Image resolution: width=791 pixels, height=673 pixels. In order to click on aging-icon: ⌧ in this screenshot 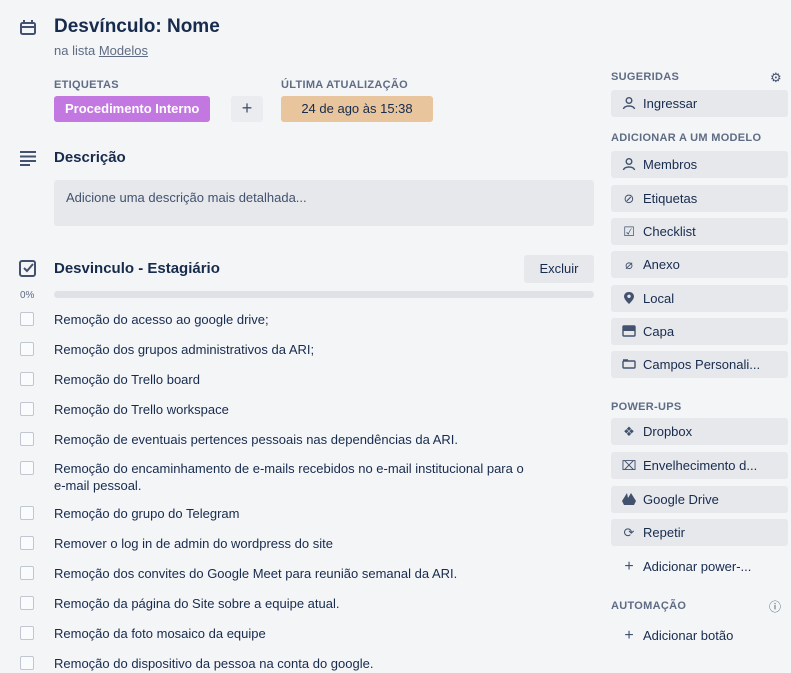, I will do `click(629, 465)`.